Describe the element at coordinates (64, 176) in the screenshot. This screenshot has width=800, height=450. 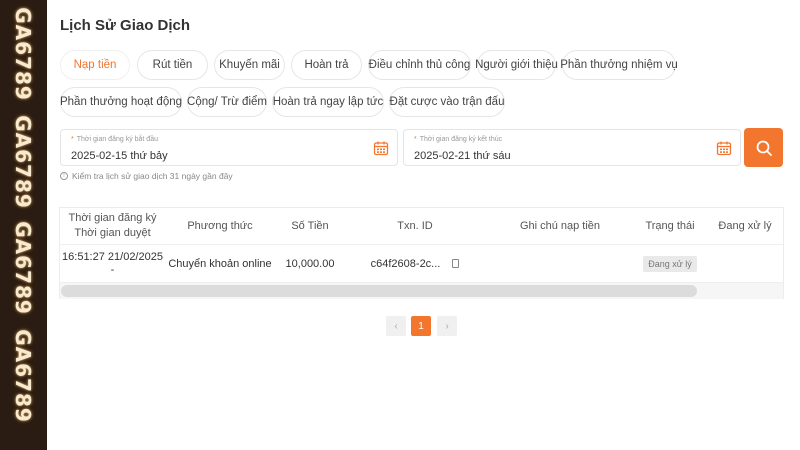
I see `info-icon: !` at that location.